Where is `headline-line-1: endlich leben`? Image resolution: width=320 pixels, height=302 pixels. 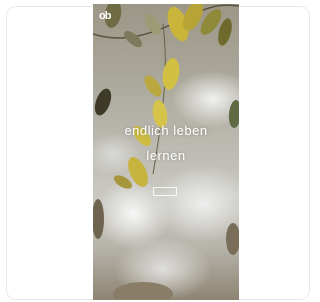
headline-line-1: endlich leben is located at coordinates (166, 130).